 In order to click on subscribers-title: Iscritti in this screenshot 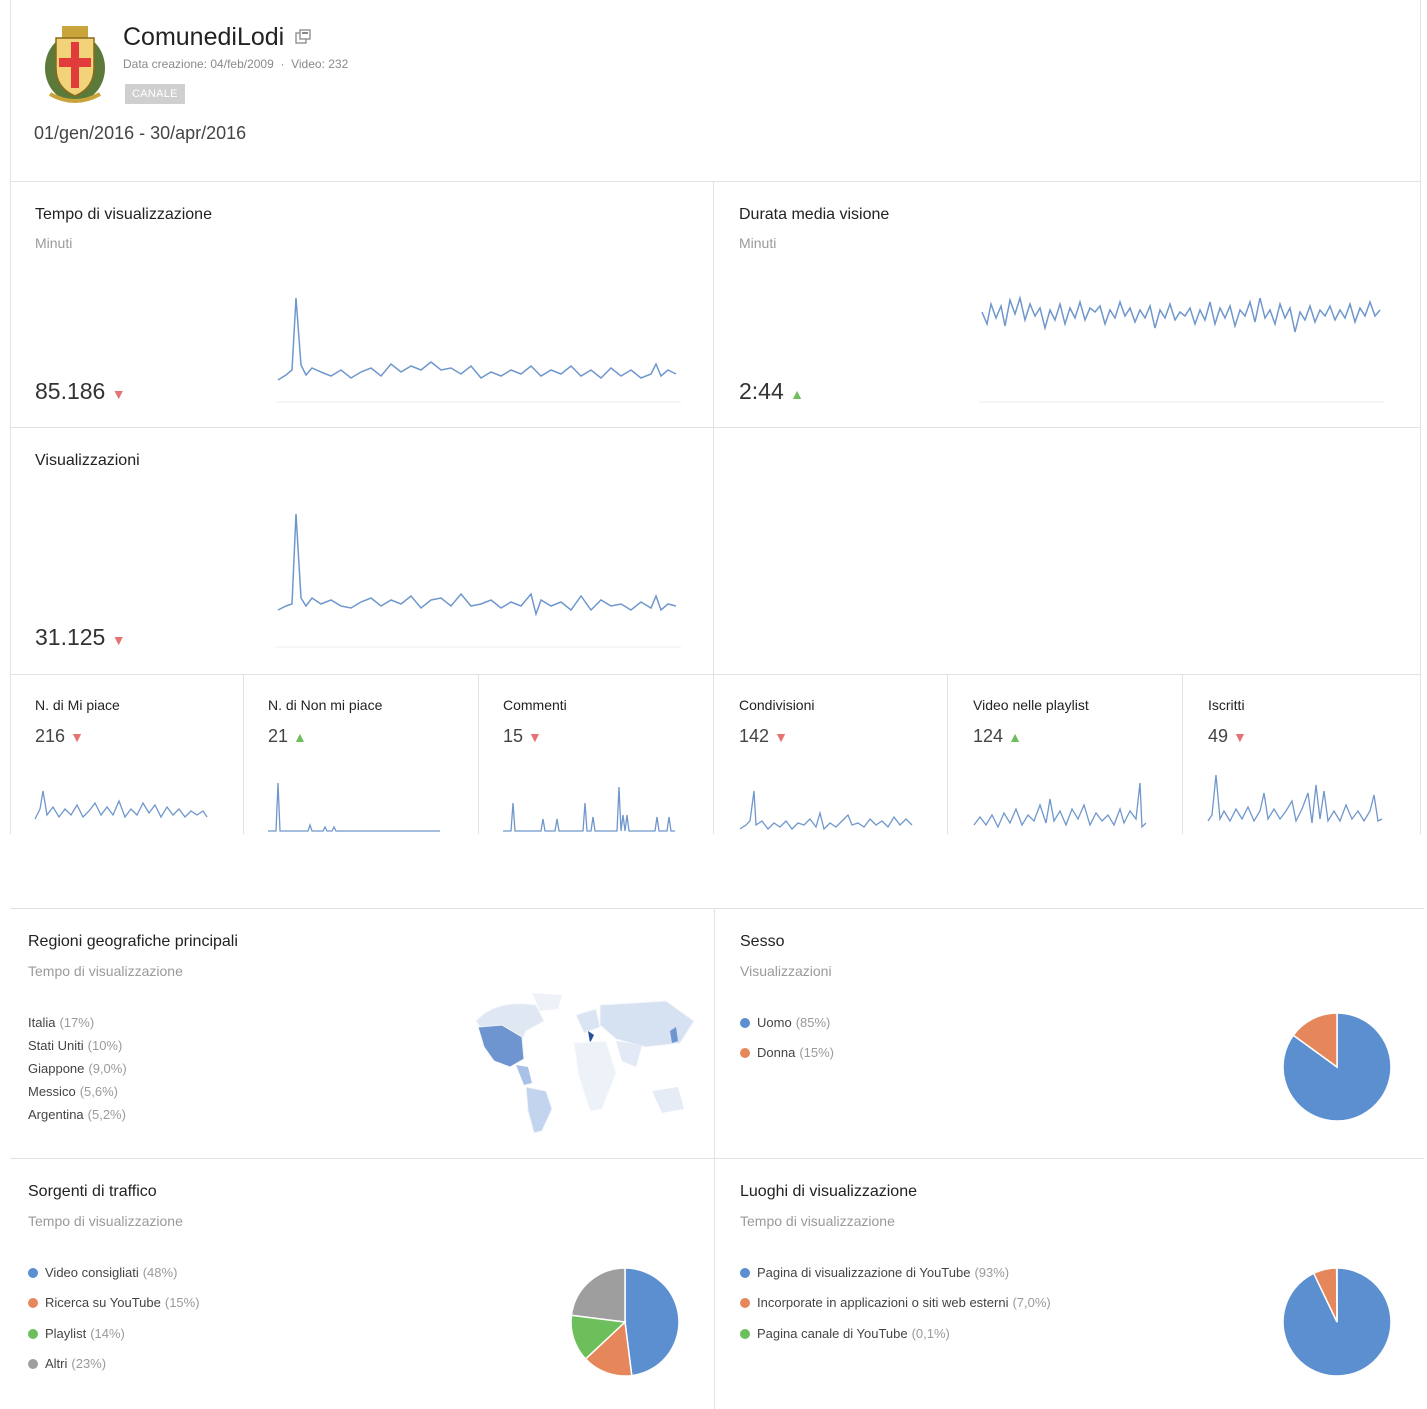, I will do `click(1226, 705)`.